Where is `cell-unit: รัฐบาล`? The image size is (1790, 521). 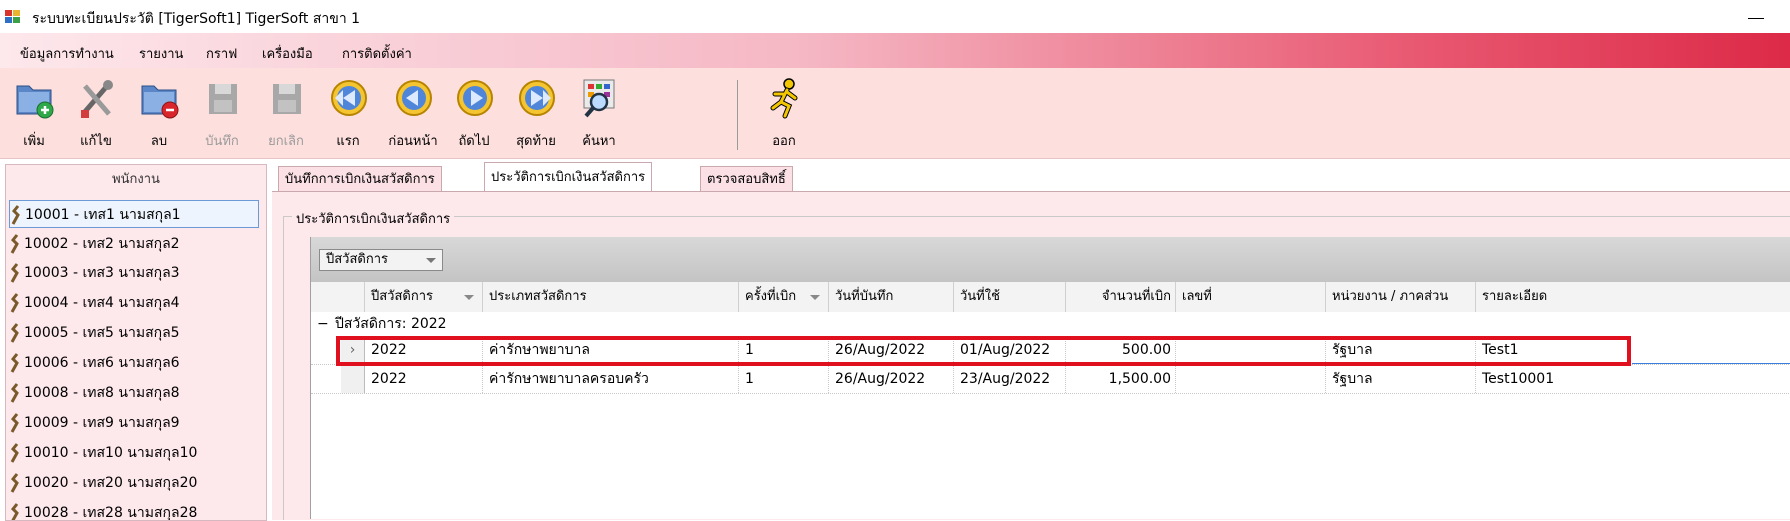
cell-unit: รัฐบาล is located at coordinates (1401, 379).